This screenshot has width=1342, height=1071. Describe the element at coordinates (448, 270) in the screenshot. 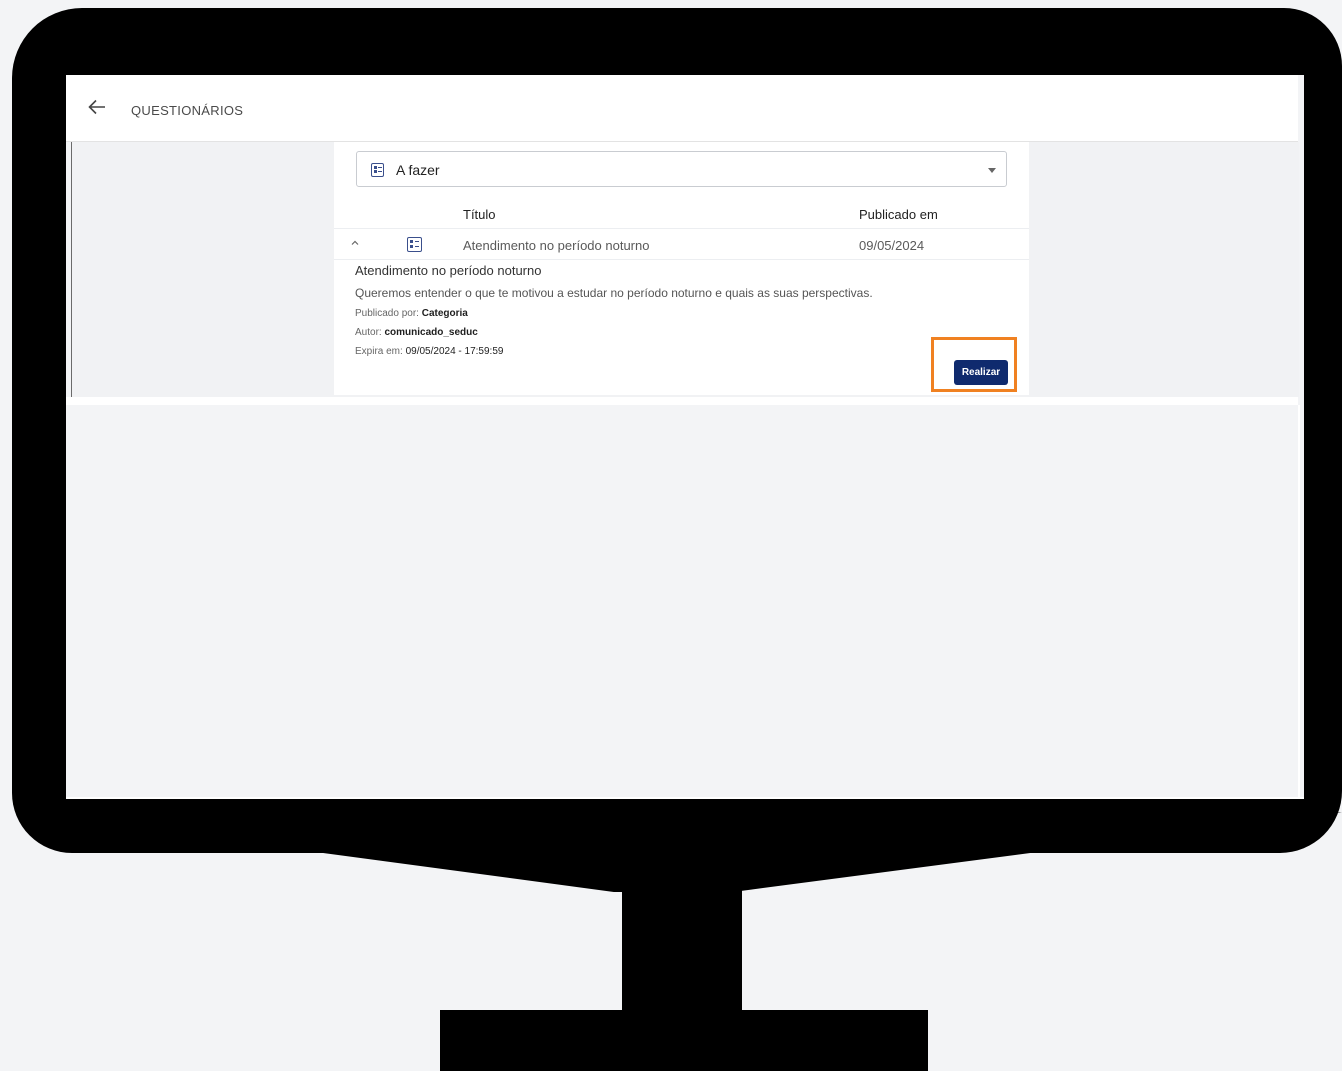

I see `details-title: Atendimento no período noturno` at that location.